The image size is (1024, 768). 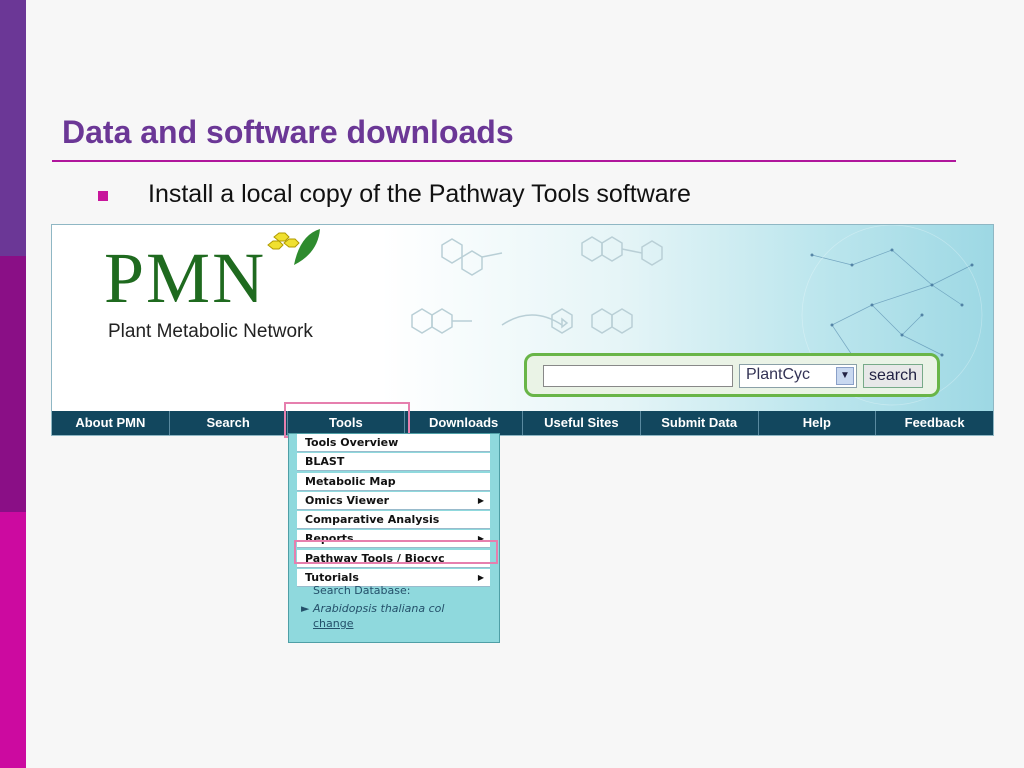 I want to click on nav-about-pmn: About PMN, so click(x=111, y=423).